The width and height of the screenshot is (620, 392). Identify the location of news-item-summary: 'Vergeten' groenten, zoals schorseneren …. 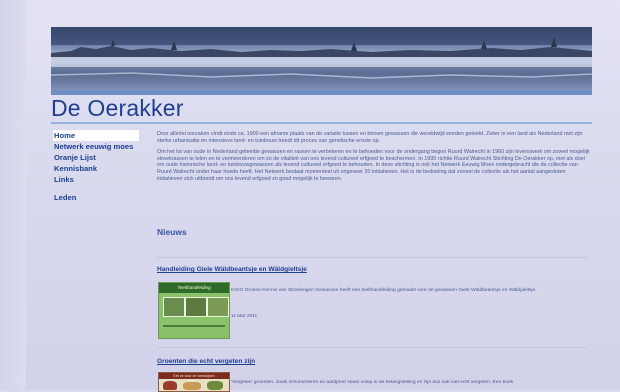
(372, 382).